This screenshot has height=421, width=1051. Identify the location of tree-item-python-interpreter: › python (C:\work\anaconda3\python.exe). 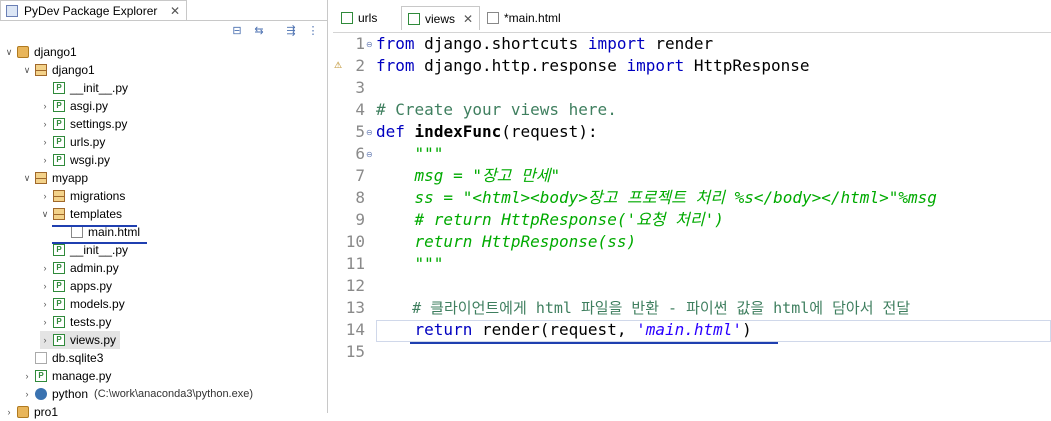
(138, 394).